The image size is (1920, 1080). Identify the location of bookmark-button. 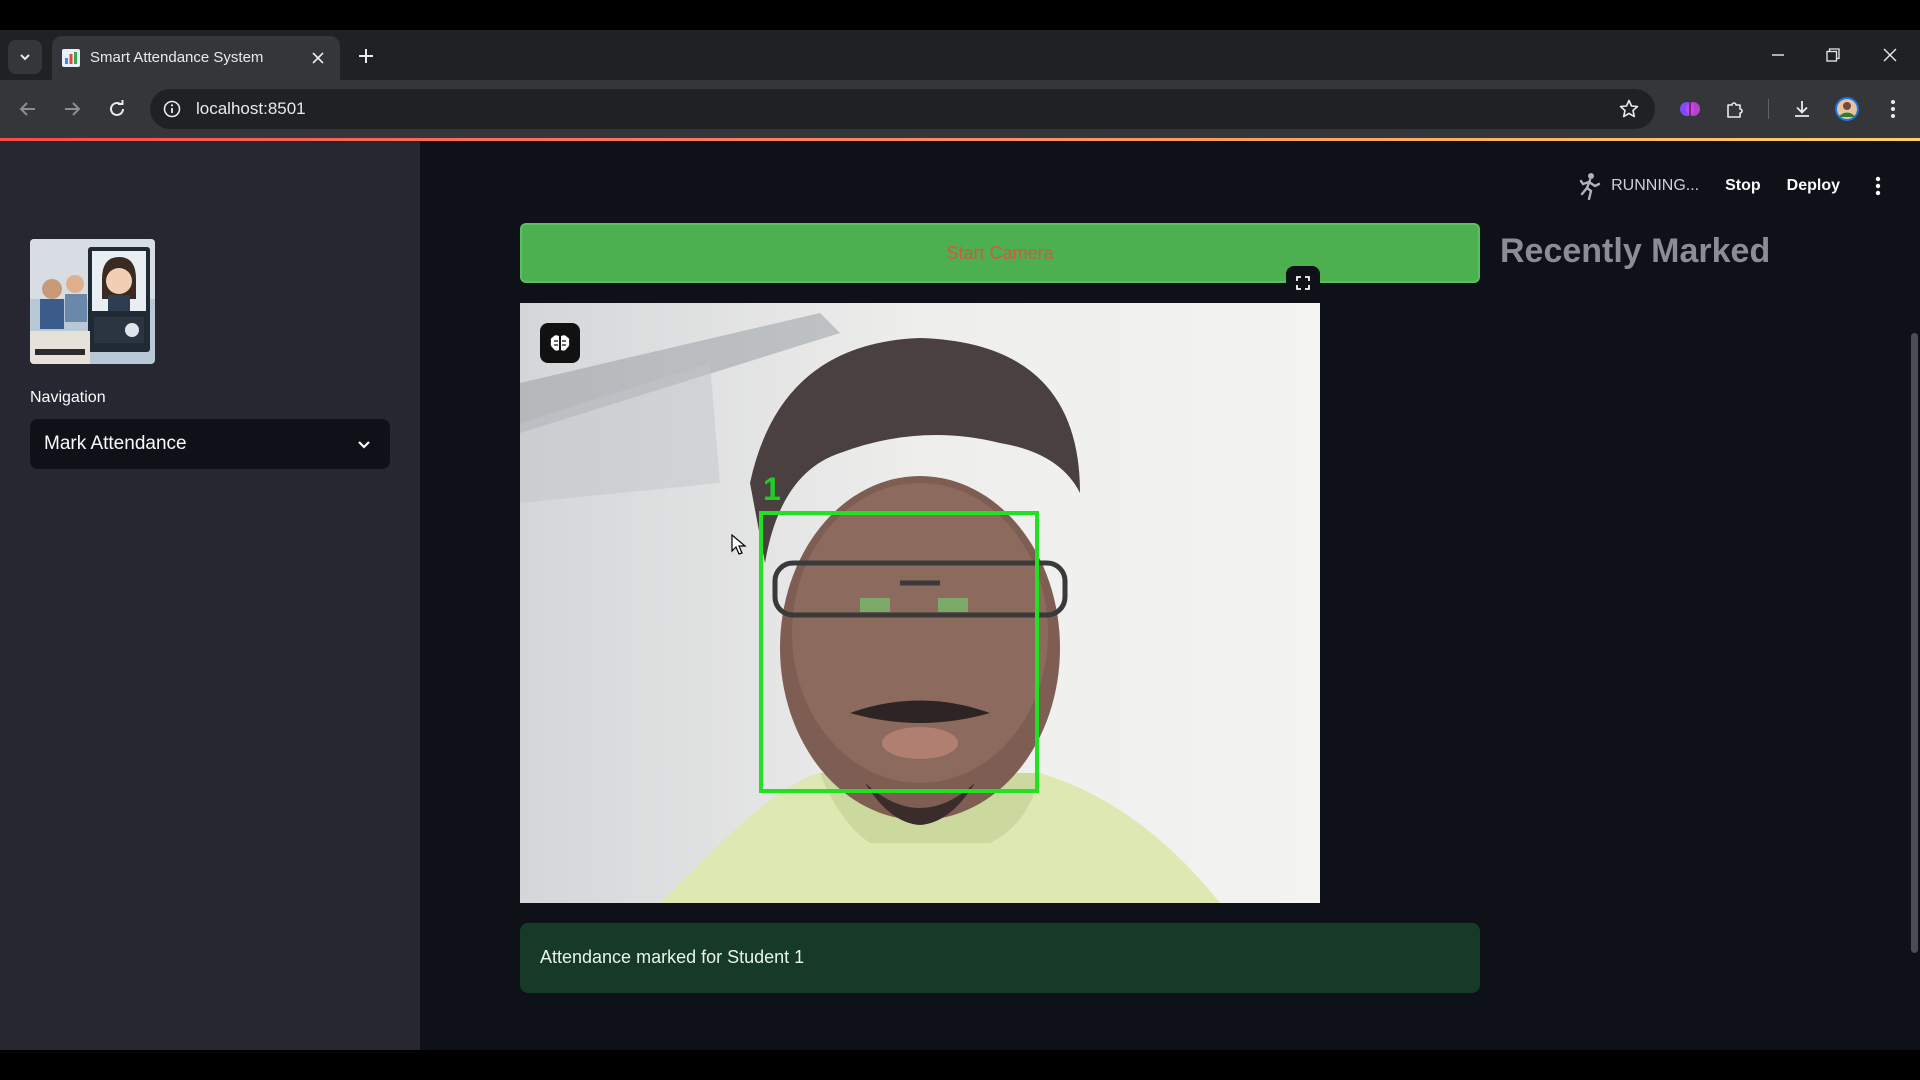
(1629, 109).